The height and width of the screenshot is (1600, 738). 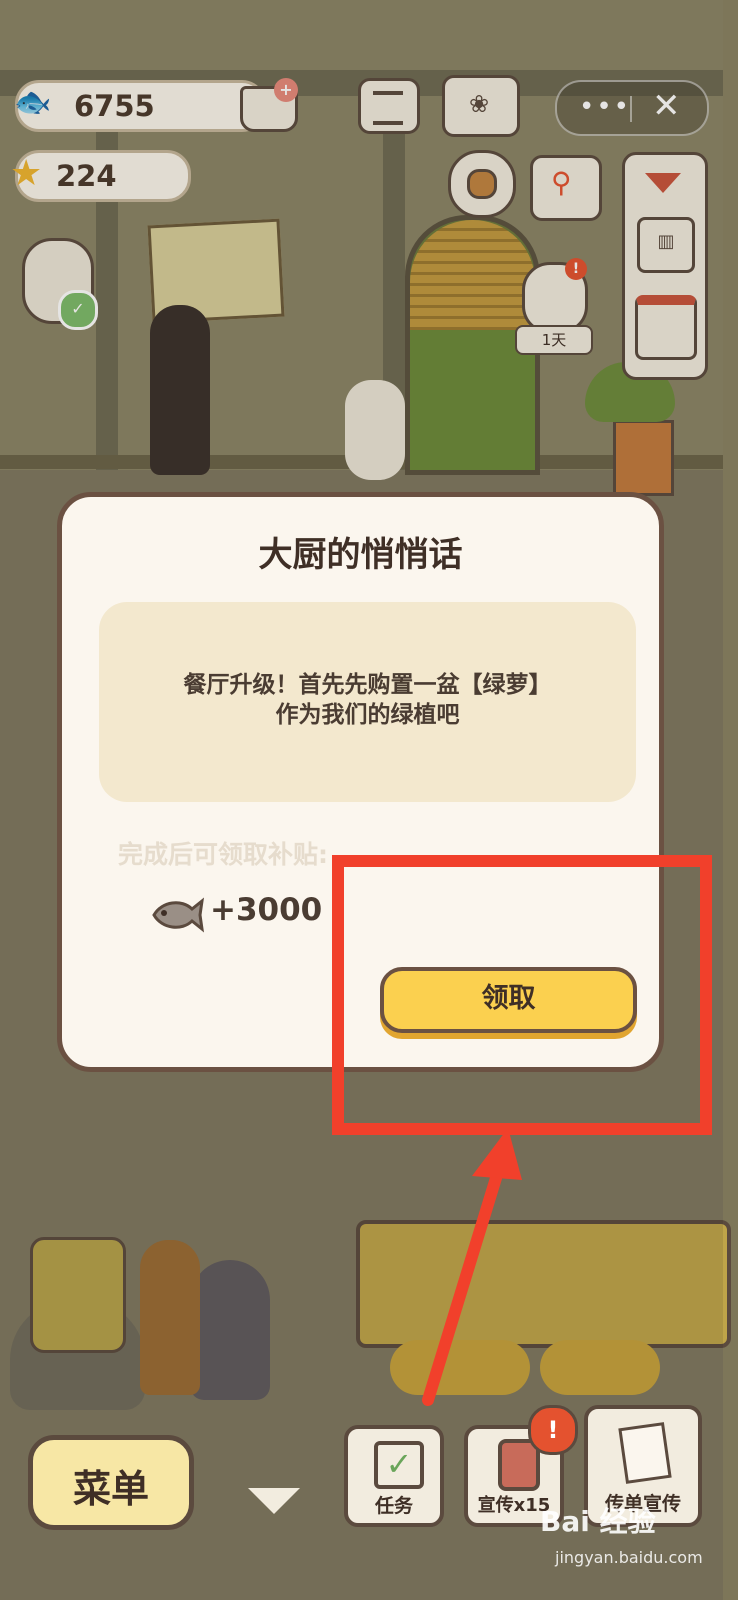 I want to click on message-line-2: 作为我们的绿植吧, so click(x=367, y=715).